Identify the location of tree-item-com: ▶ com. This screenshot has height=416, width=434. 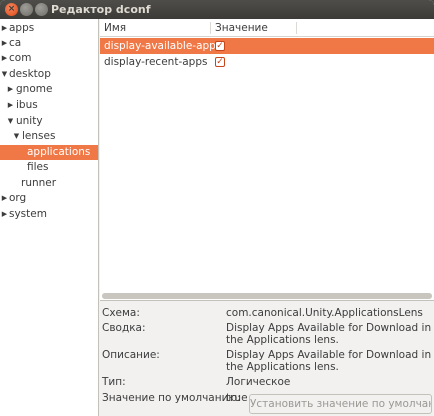
(49, 58).